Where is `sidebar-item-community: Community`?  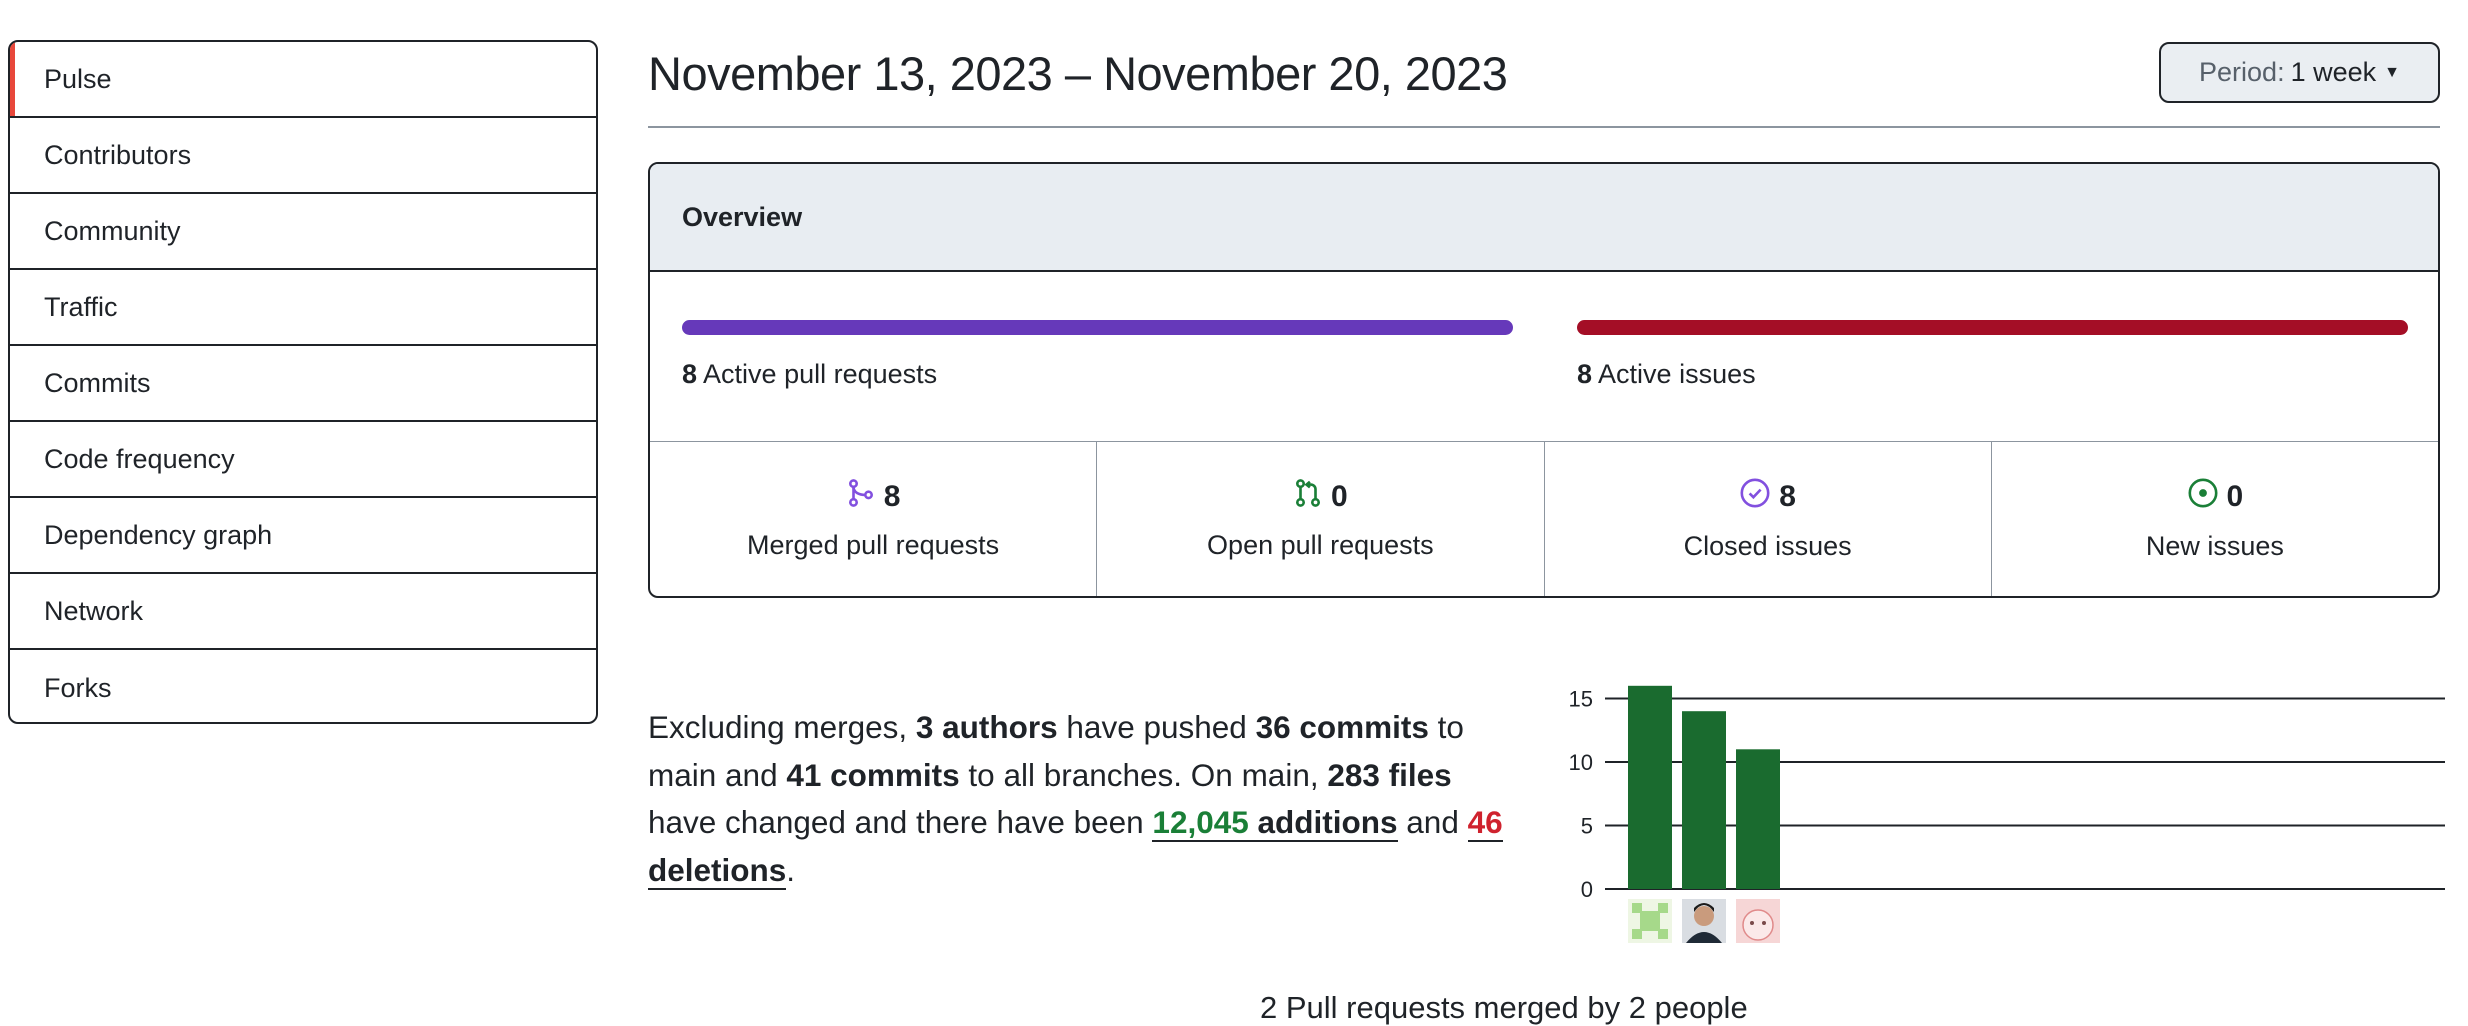 sidebar-item-community: Community is located at coordinates (303, 232).